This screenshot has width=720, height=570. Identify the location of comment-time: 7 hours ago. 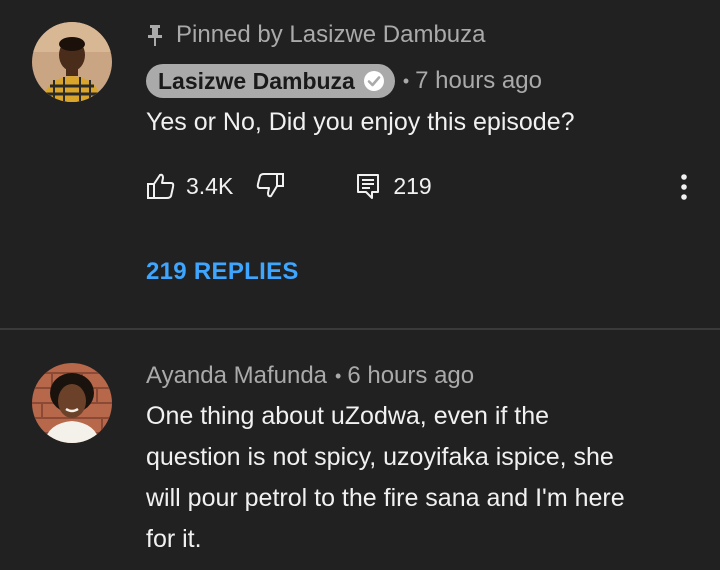
(478, 81).